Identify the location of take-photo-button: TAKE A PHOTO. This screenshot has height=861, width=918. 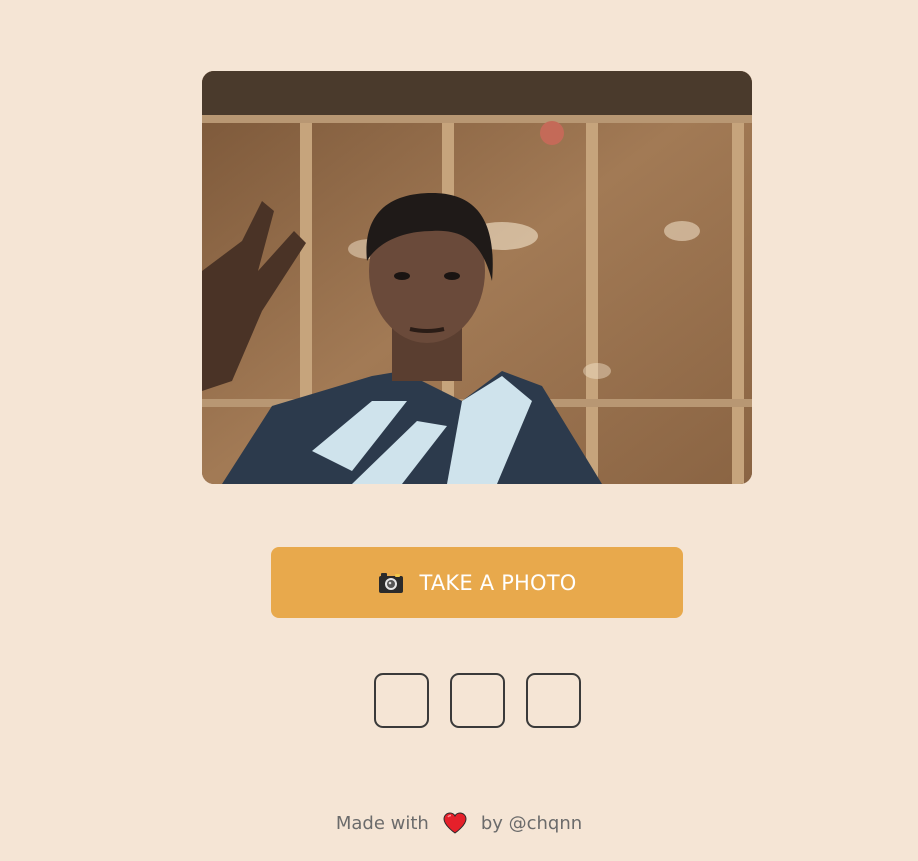
(477, 582).